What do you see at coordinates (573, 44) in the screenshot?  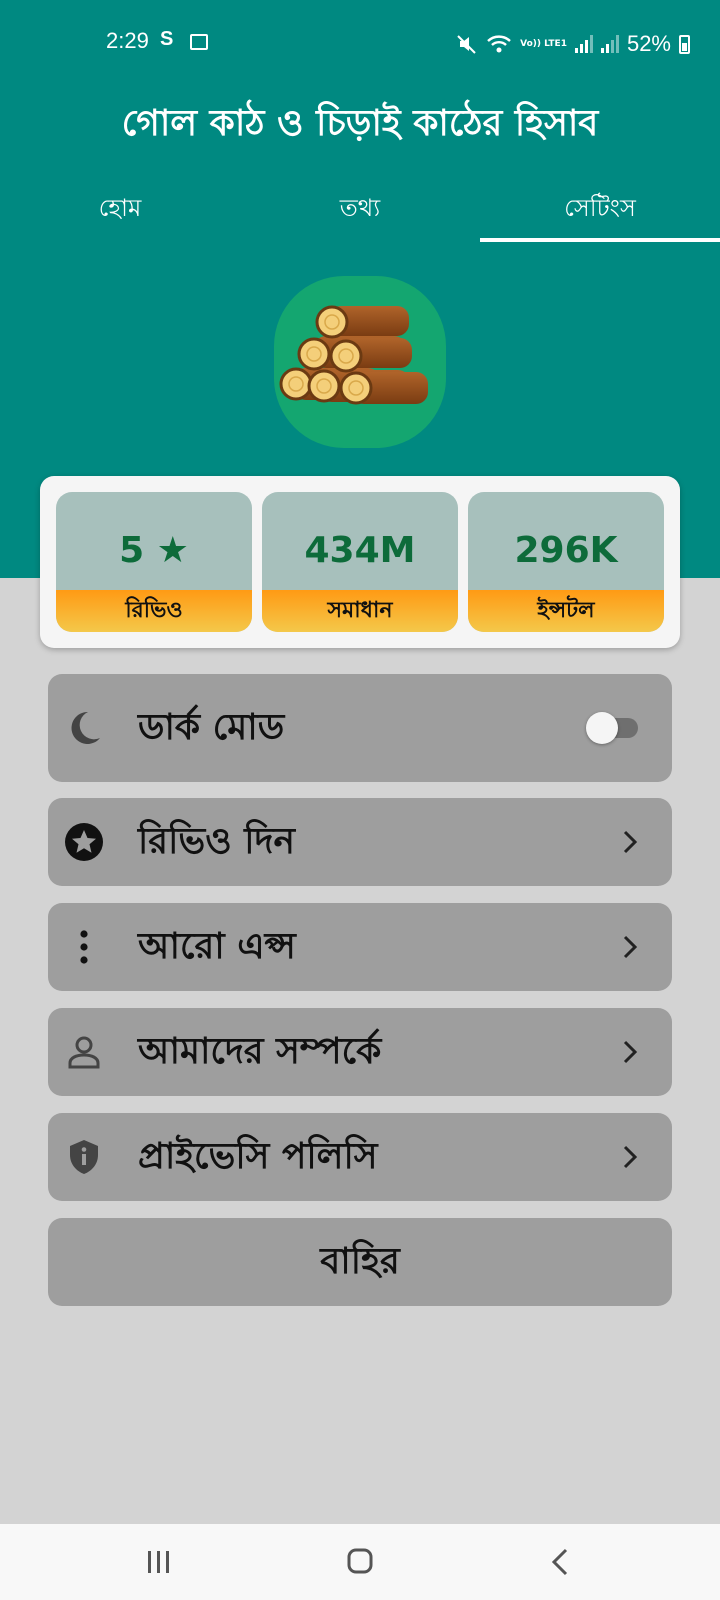 I see `status-right-group: Vo)) LTE1 52%` at bounding box center [573, 44].